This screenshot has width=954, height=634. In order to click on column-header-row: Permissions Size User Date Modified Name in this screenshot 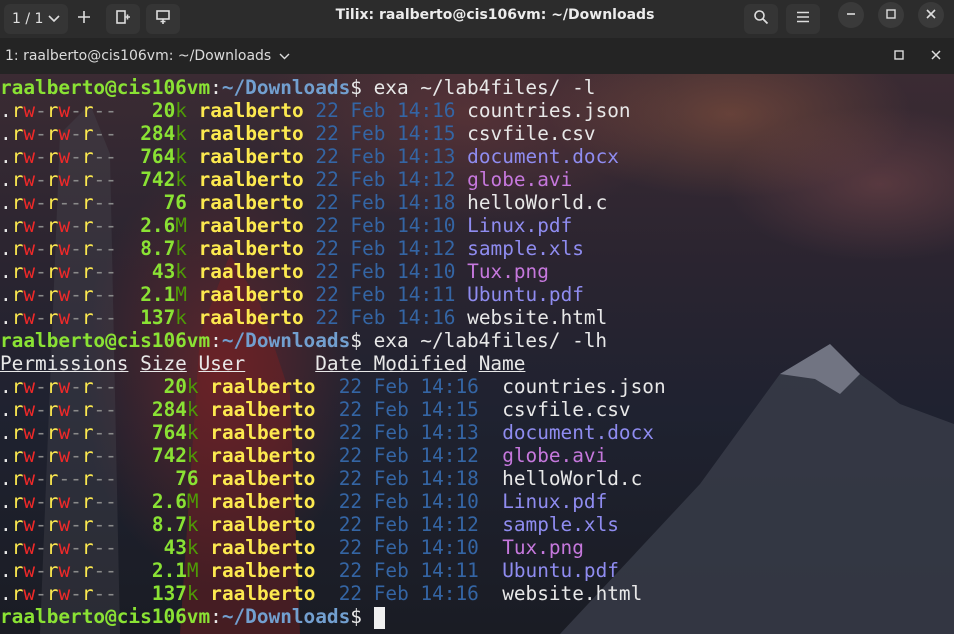, I will do `click(262, 363)`.